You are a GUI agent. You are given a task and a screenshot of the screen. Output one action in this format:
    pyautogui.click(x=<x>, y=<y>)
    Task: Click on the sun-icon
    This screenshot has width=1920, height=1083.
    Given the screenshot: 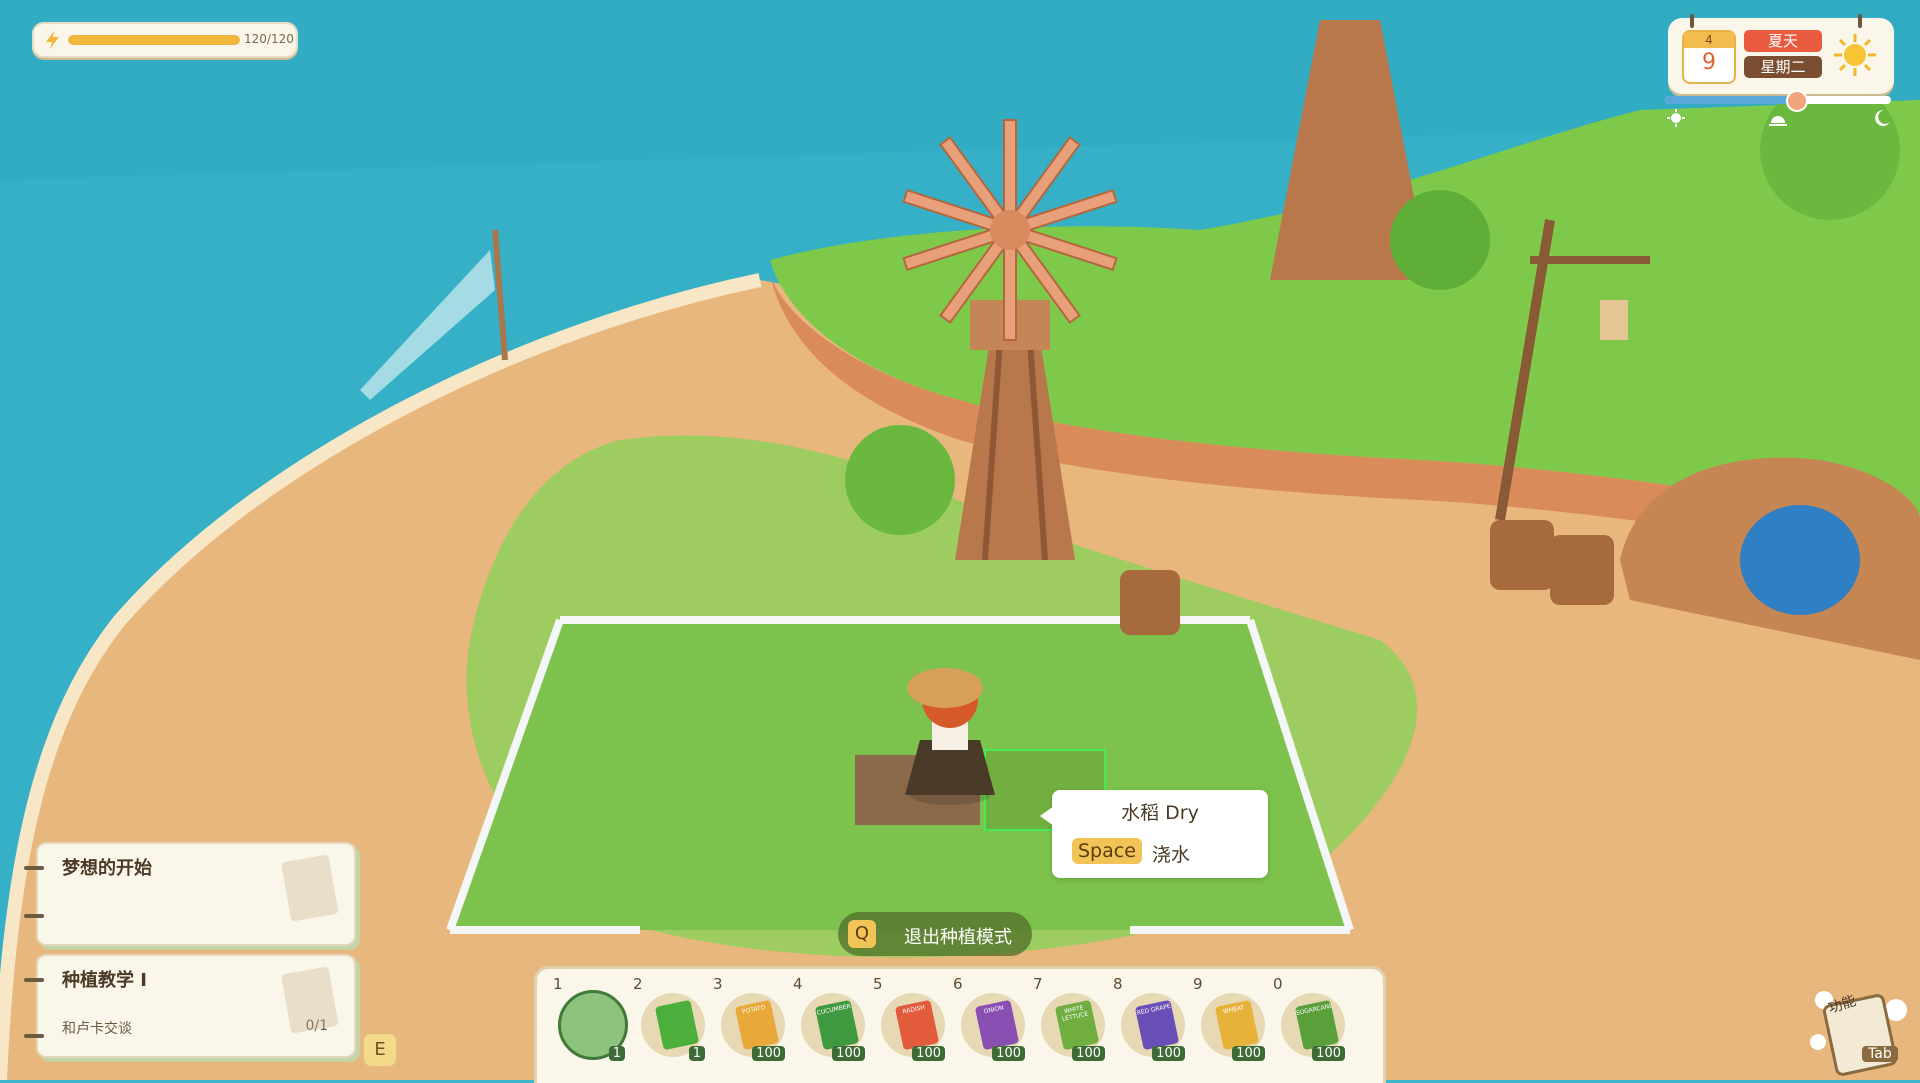 What is the action you would take?
    pyautogui.click(x=1855, y=55)
    